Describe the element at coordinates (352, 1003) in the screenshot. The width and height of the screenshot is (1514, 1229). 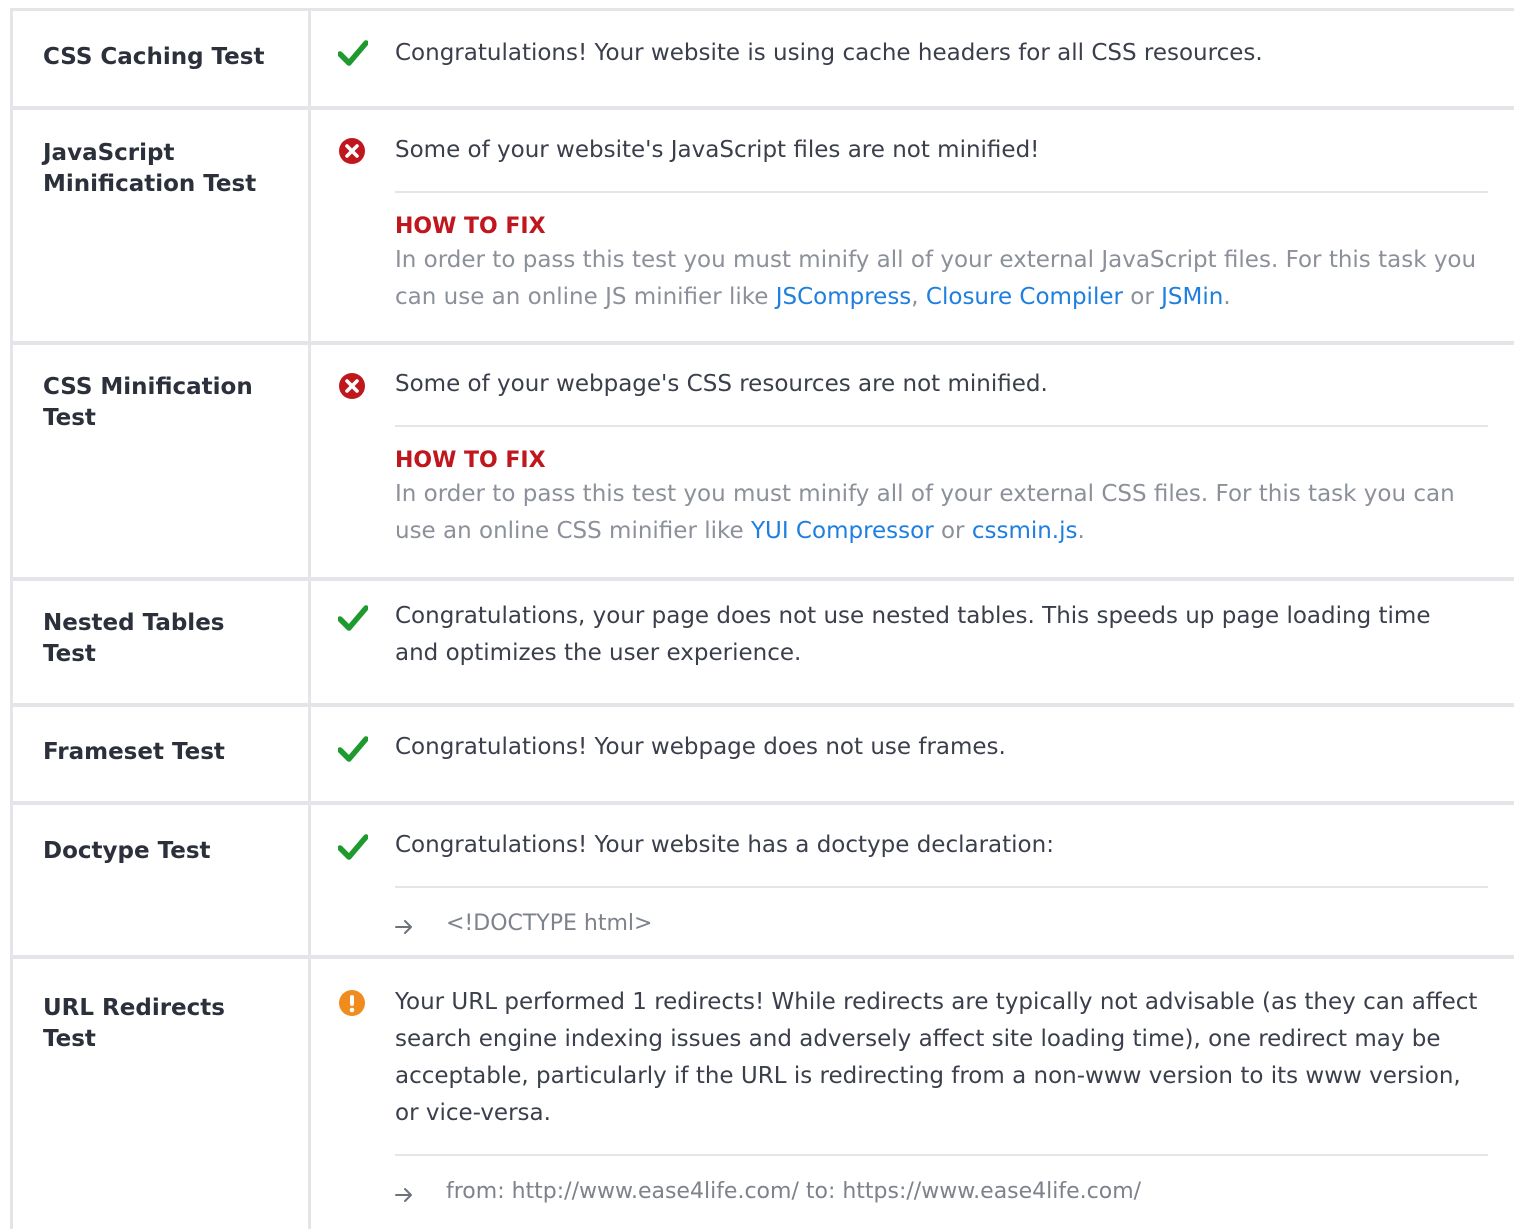
I see `warning-circle-icon` at that location.